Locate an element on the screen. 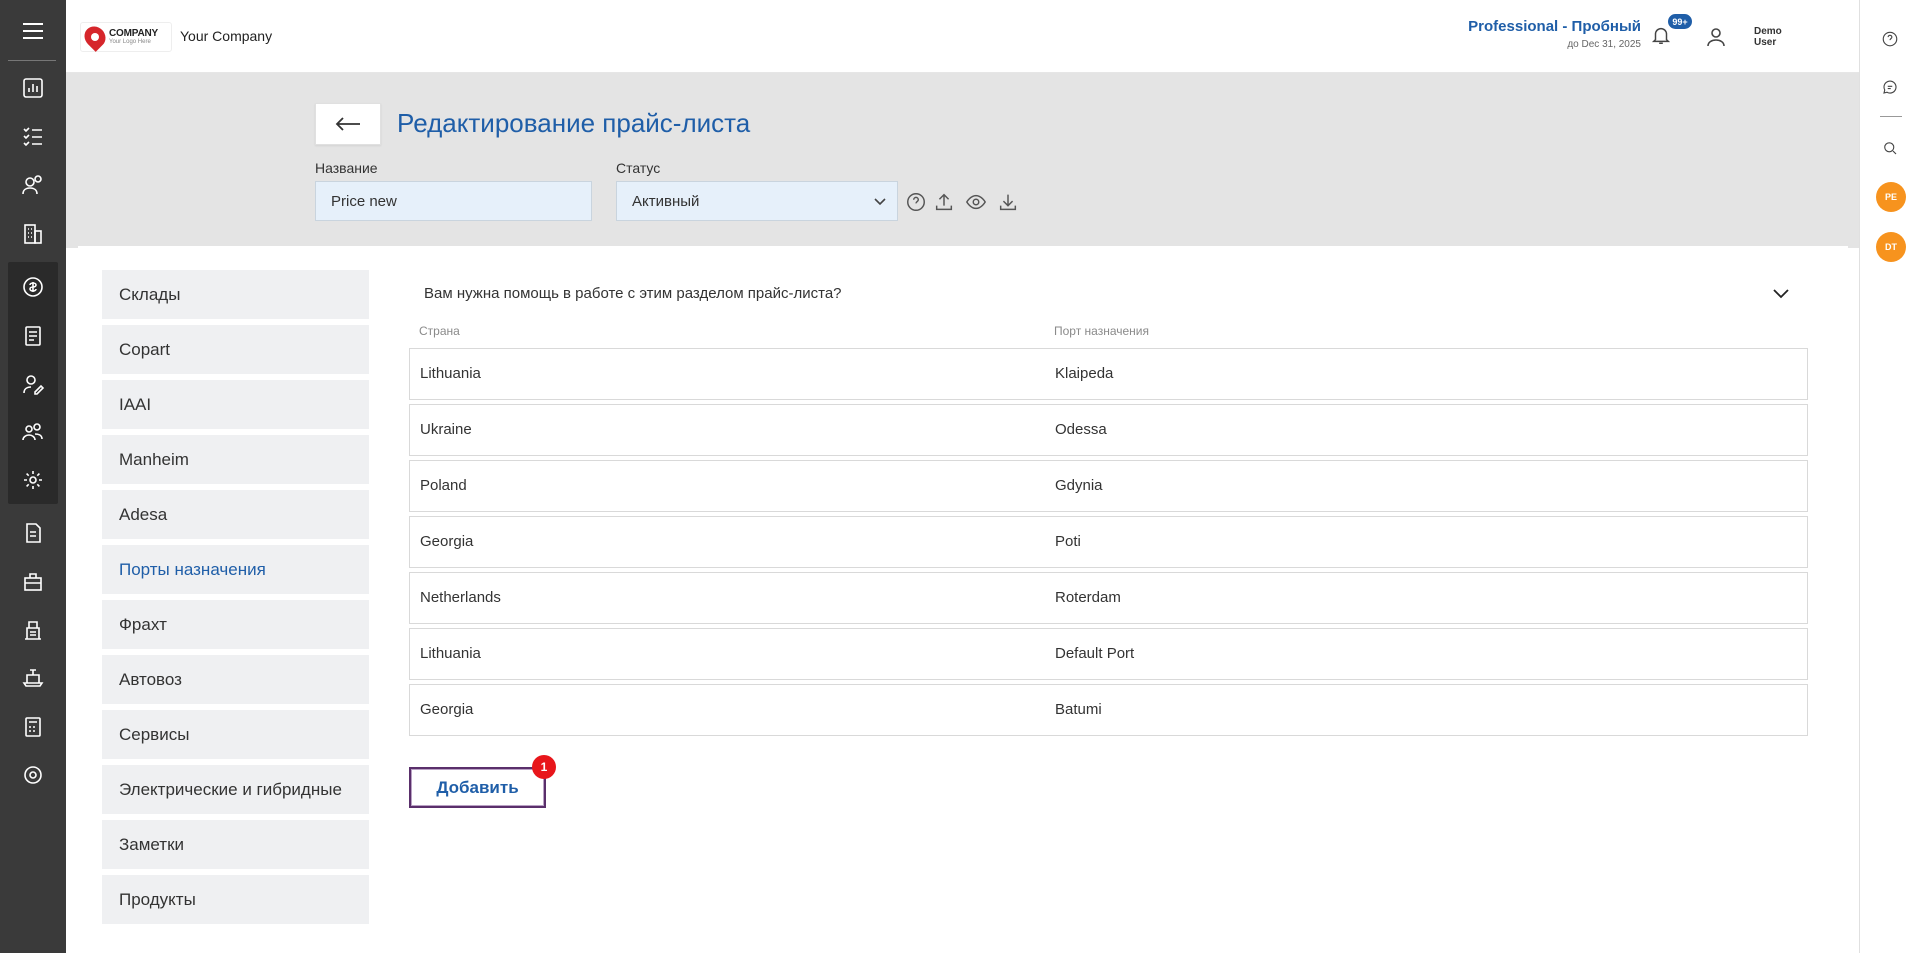  table-row: Ukraine Odessa is located at coordinates (1108, 430).